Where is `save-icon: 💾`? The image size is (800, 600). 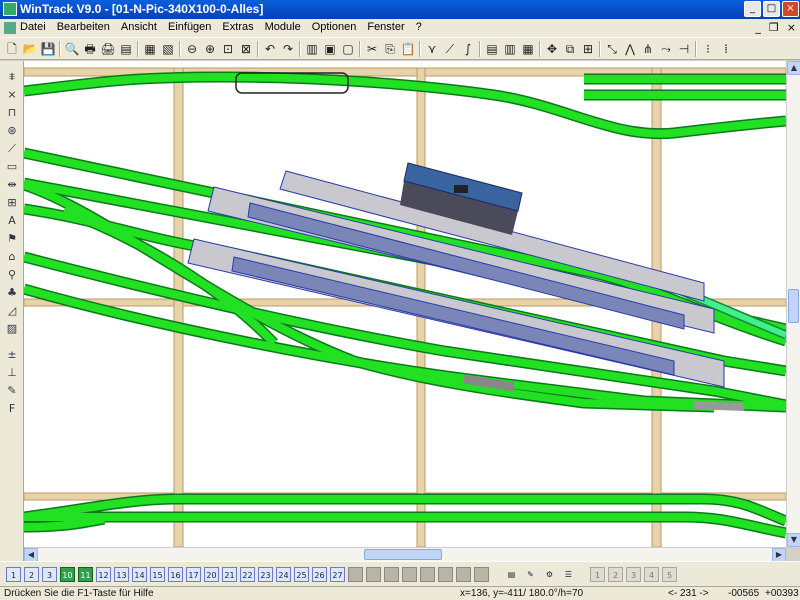
save-icon: 💾 is located at coordinates (48, 49).